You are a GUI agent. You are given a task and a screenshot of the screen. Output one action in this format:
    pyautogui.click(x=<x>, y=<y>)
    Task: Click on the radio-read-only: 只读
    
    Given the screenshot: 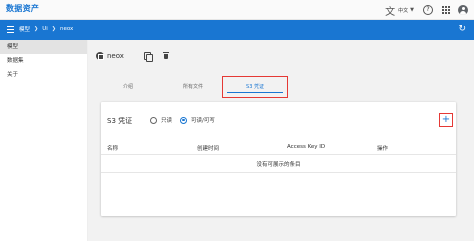 What is the action you would take?
    pyautogui.click(x=161, y=120)
    